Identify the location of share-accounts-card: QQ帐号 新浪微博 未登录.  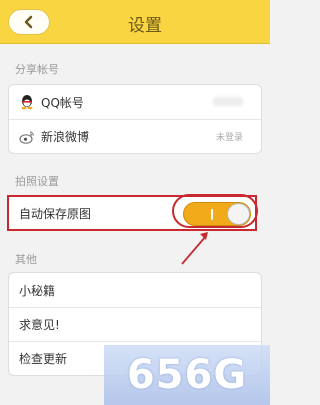
(135, 119).